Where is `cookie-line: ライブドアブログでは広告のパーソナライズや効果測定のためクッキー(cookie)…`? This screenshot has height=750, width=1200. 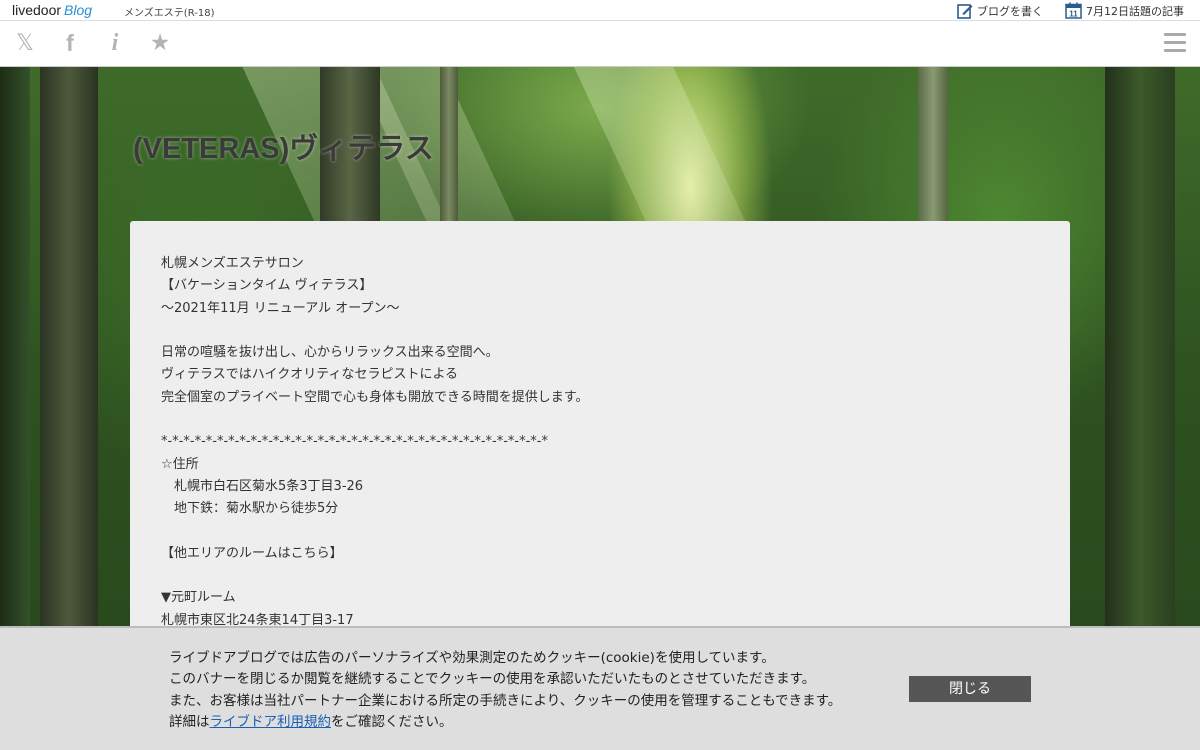 cookie-line: ライブドアブログでは広告のパーソナライズや効果測定のためクッキー(cookie)… is located at coordinates (472, 658).